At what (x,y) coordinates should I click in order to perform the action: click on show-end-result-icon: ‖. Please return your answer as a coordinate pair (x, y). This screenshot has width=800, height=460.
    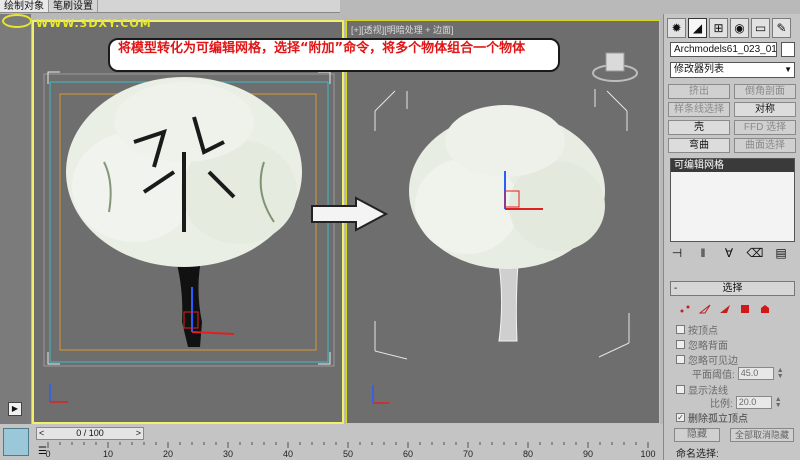
    Looking at the image, I should click on (703, 253).